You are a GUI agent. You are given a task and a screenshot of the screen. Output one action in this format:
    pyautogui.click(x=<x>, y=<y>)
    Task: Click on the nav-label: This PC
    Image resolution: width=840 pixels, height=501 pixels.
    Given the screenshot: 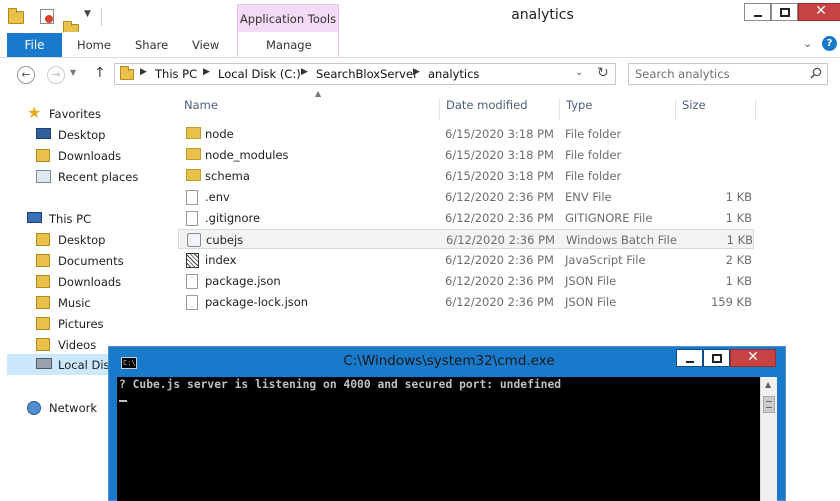 What is the action you would take?
    pyautogui.click(x=70, y=219)
    